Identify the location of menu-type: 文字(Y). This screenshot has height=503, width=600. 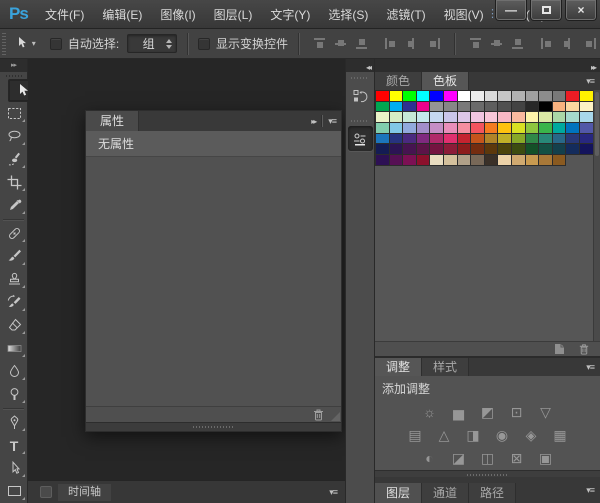
(290, 14).